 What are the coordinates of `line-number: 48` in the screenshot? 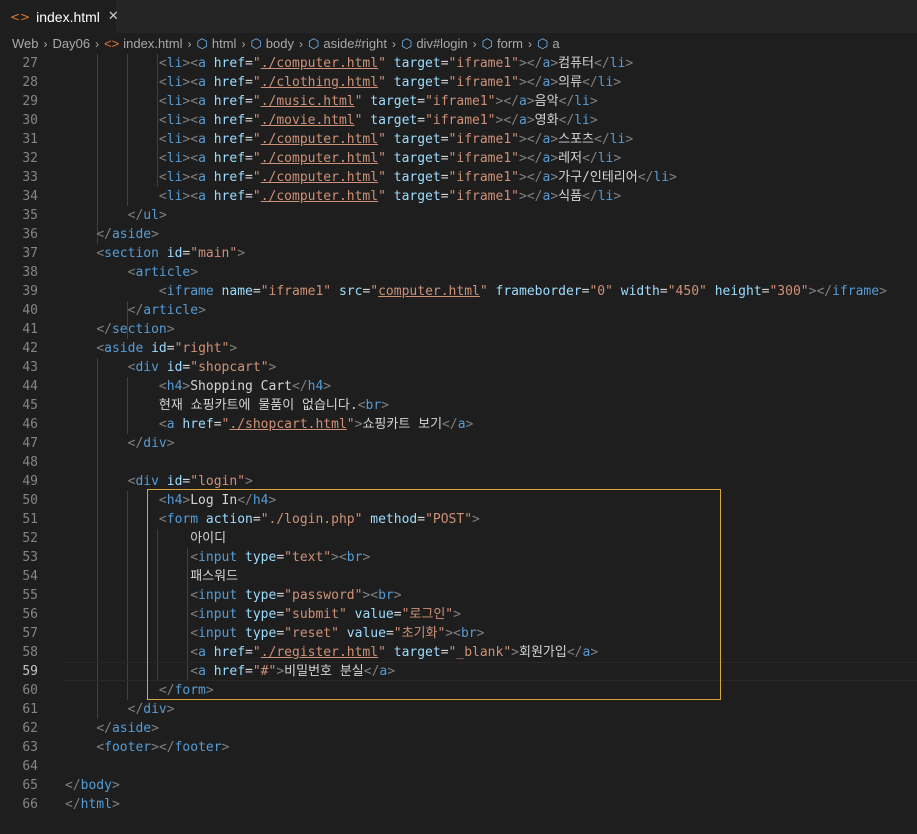 It's located at (30, 462).